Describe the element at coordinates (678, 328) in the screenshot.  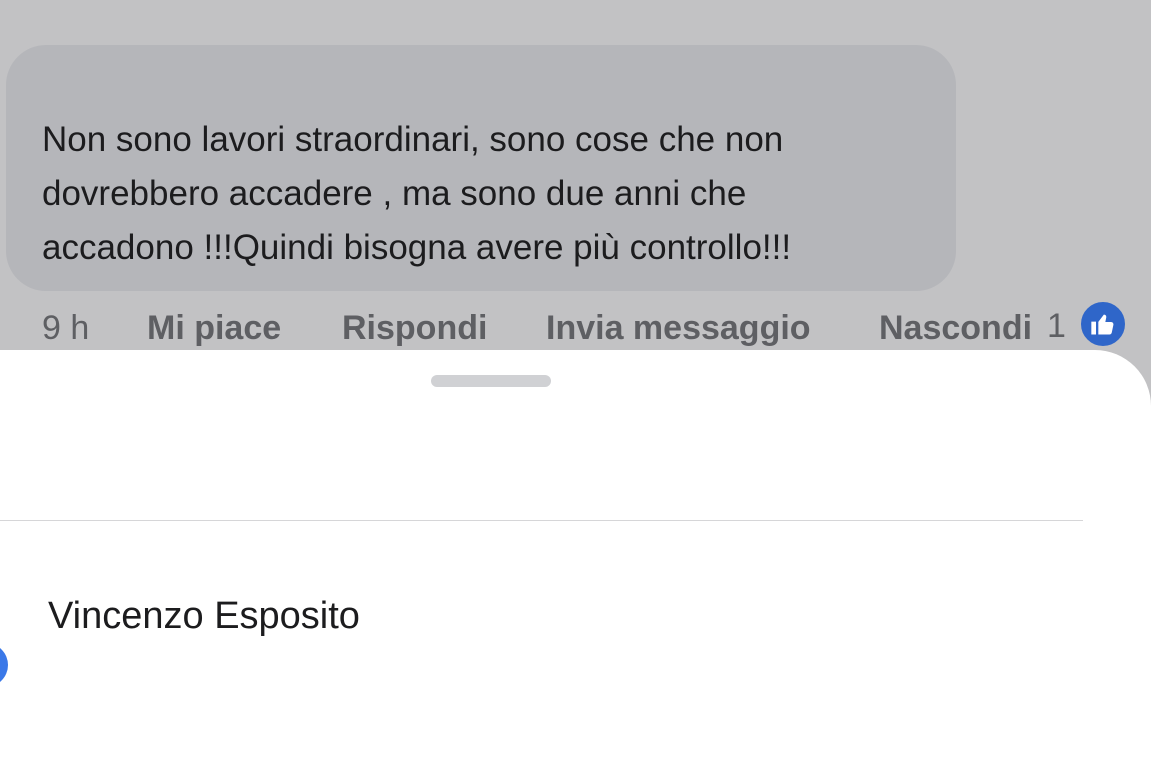
I see `send-message-button: Invia messaggio` at that location.